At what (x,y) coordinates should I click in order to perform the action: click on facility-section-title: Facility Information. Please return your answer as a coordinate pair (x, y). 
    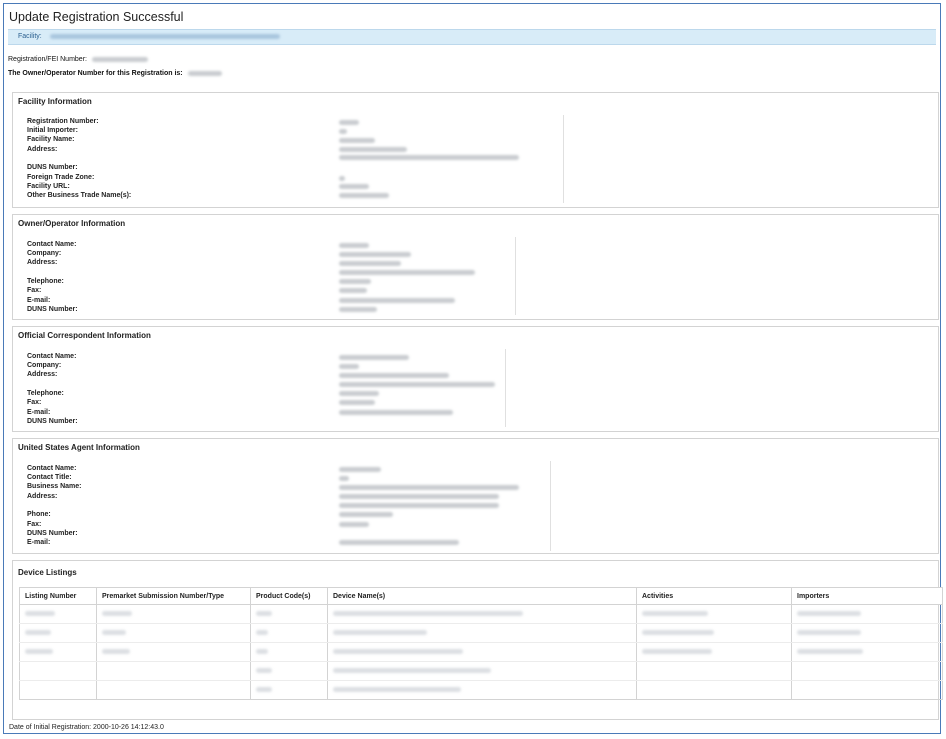
    Looking at the image, I should click on (55, 101).